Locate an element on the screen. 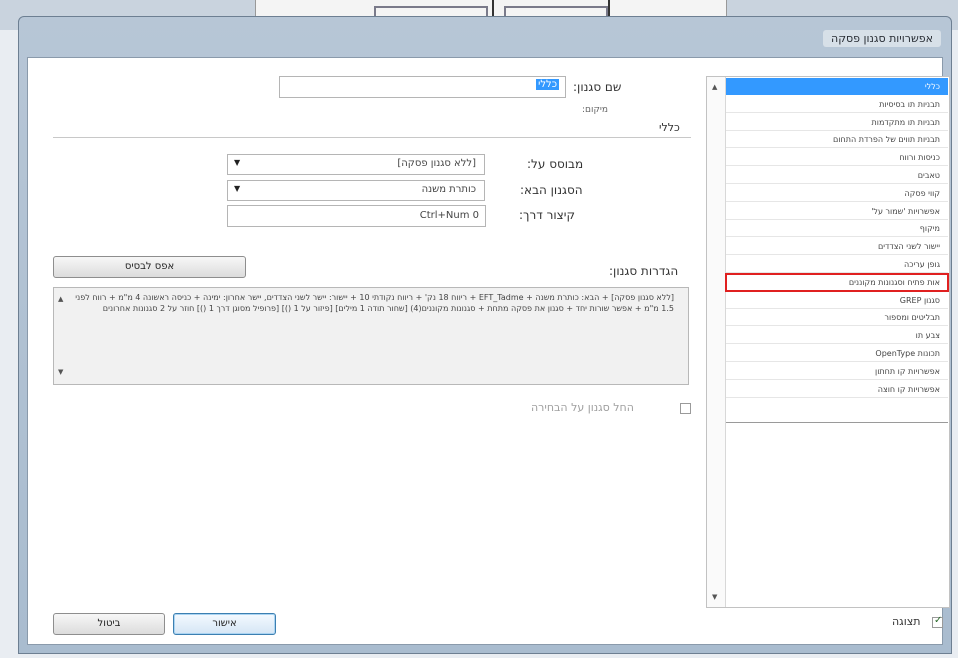  category-item: מיקוף is located at coordinates (837, 229).